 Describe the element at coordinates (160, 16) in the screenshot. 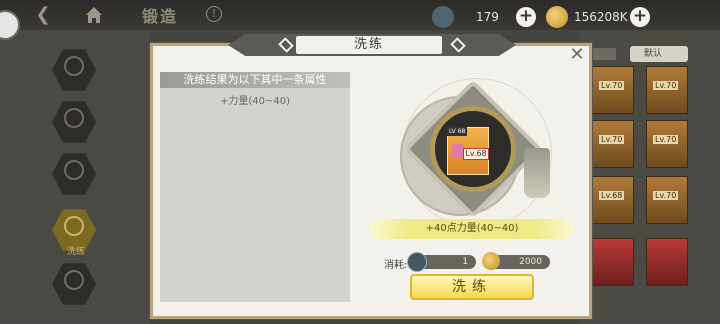

I see `page-title: 锻造` at that location.